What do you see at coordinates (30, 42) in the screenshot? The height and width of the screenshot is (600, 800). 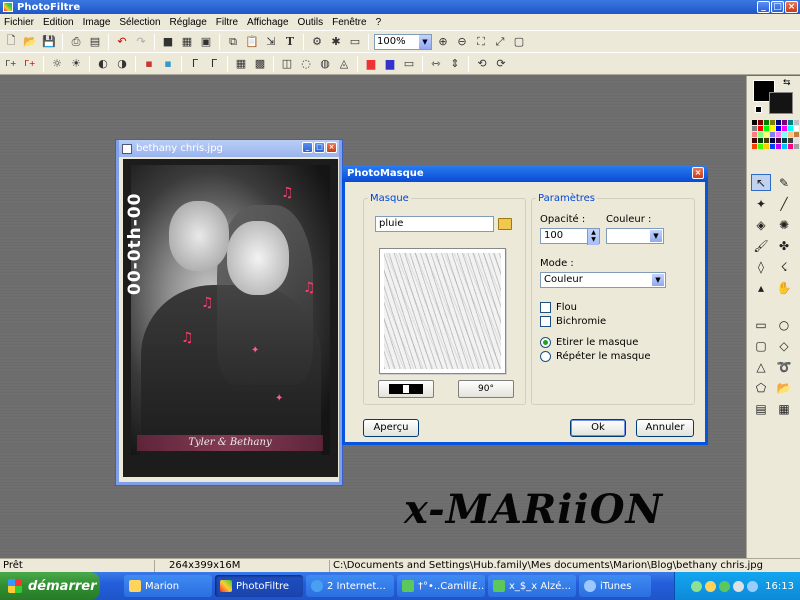 I see `open-folder-icon: 📂` at bounding box center [30, 42].